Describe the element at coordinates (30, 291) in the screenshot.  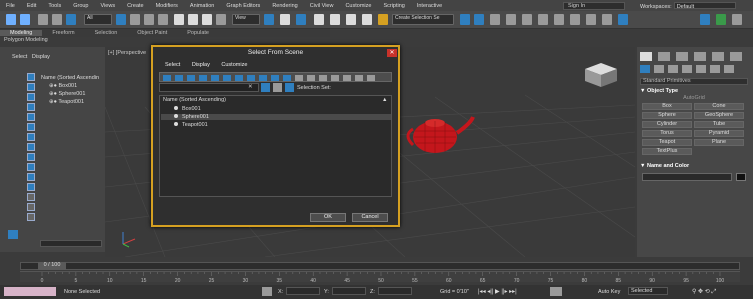
I see `maxscript-listener` at that location.